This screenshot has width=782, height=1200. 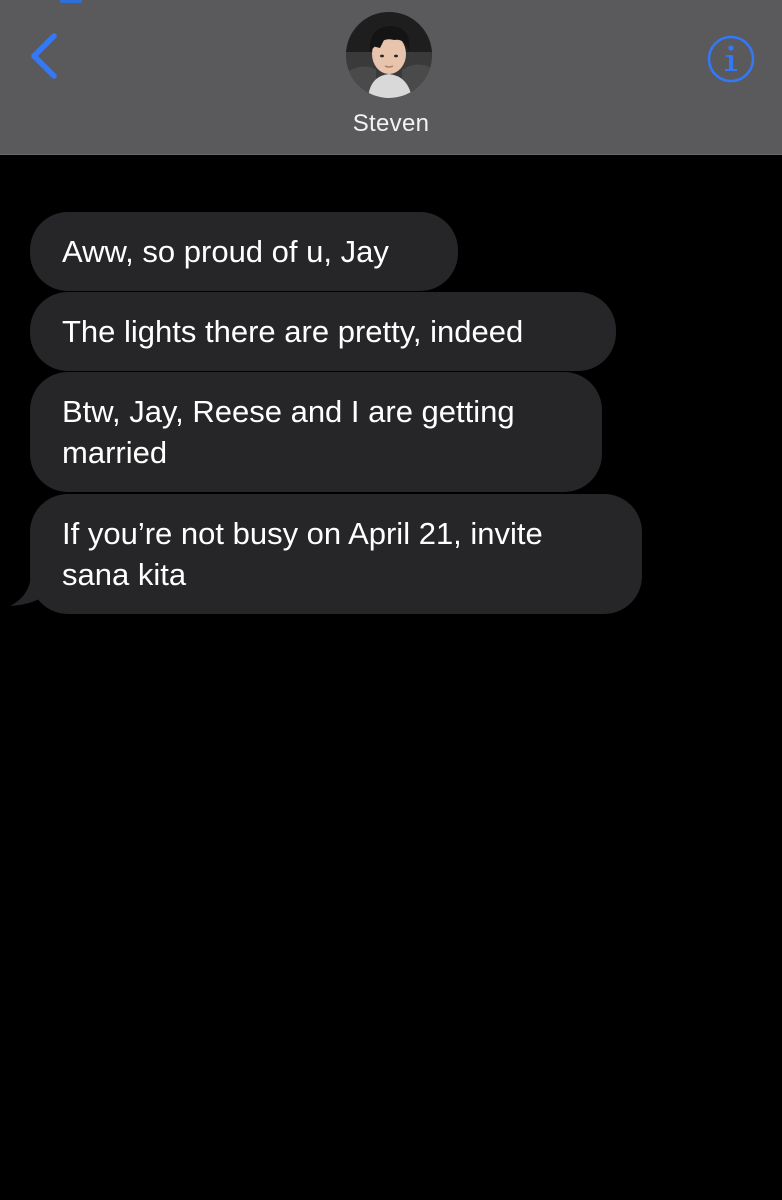 I want to click on avatar-photo, so click(x=389, y=55).